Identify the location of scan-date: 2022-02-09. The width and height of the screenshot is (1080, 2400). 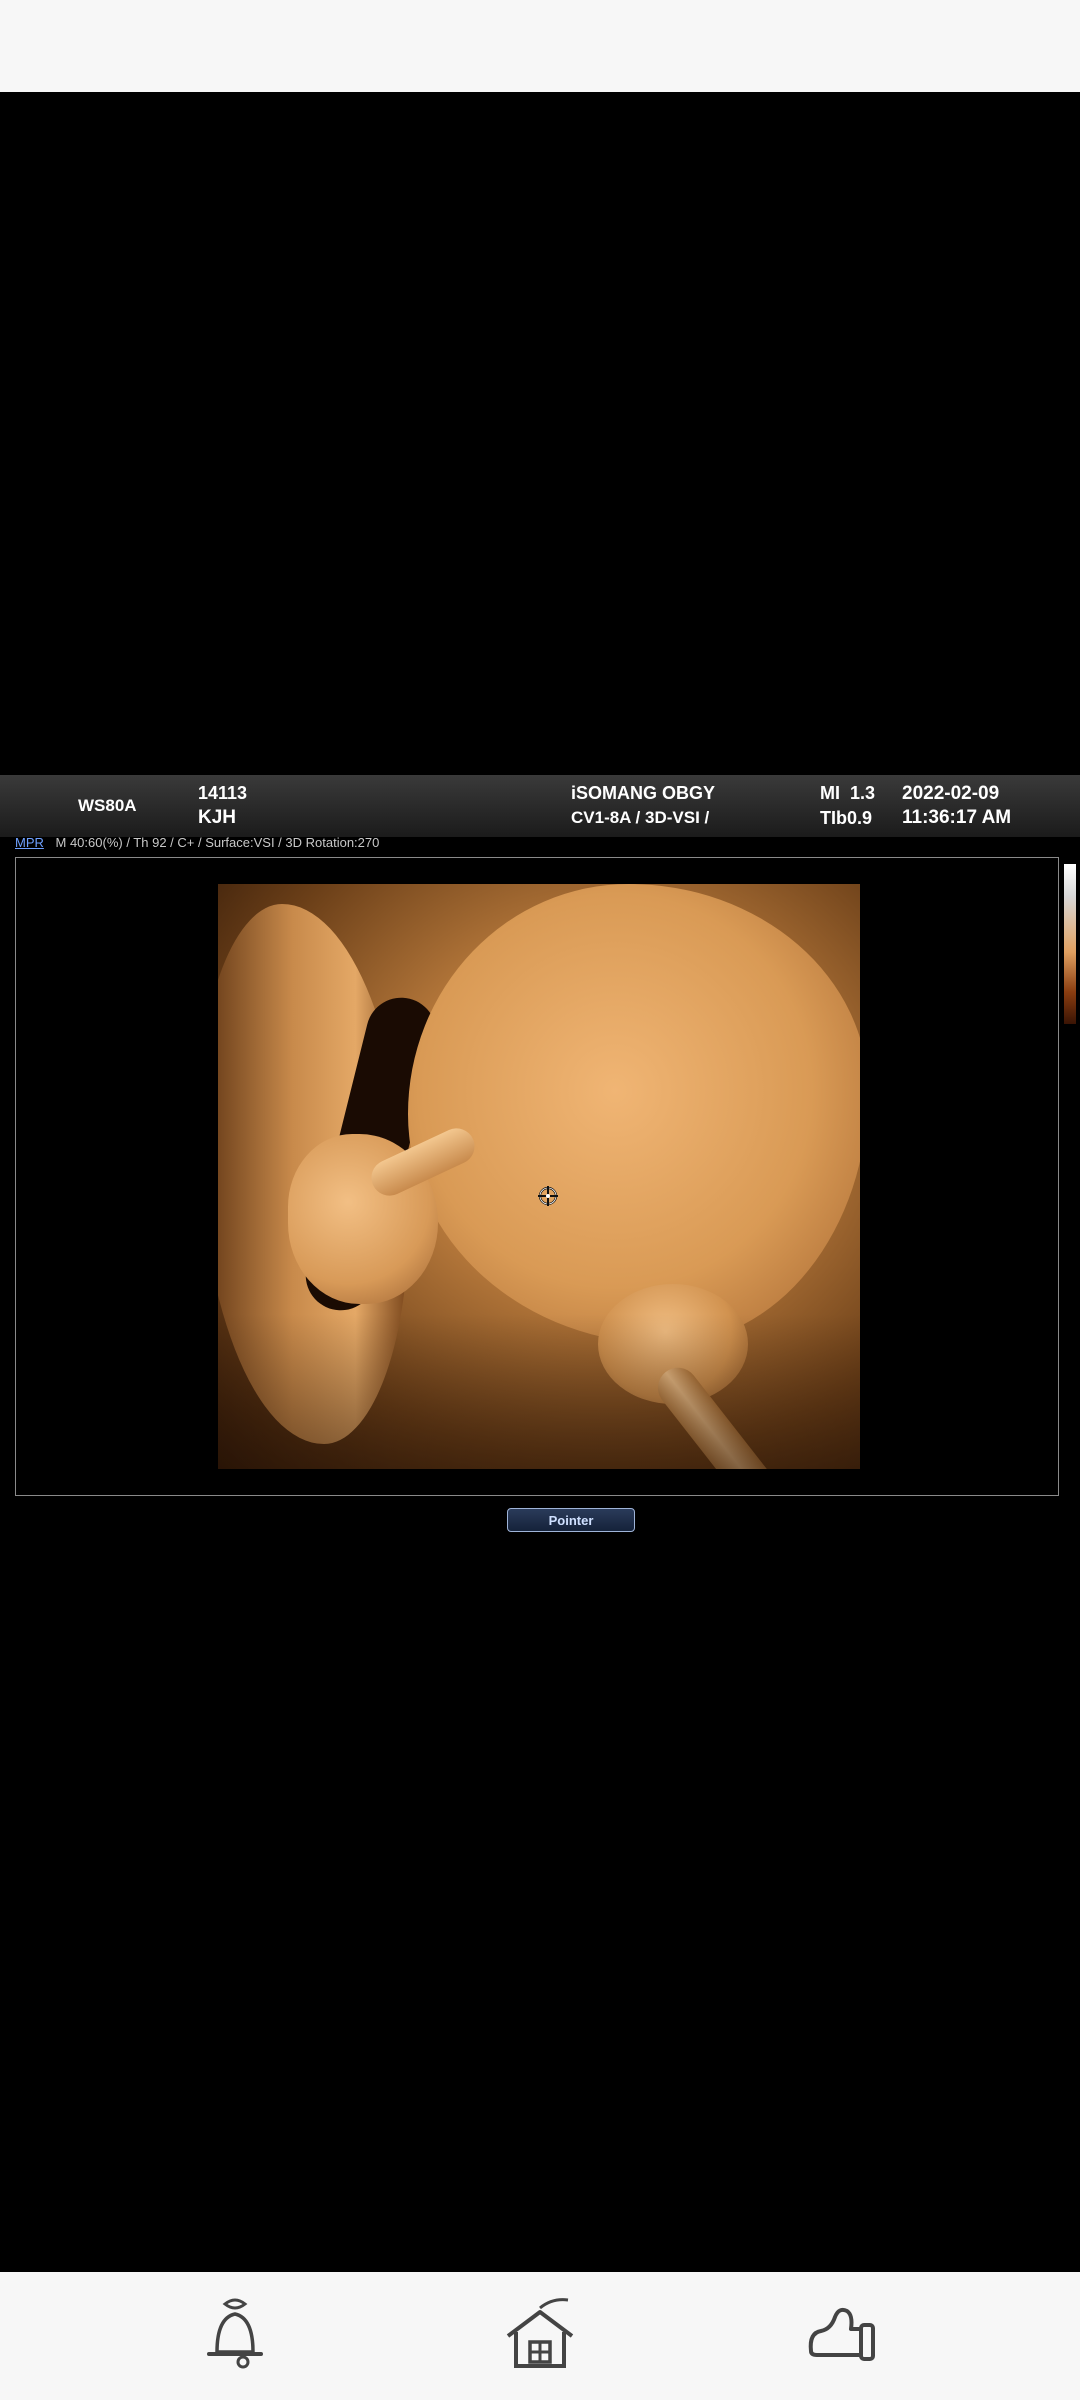
(951, 793).